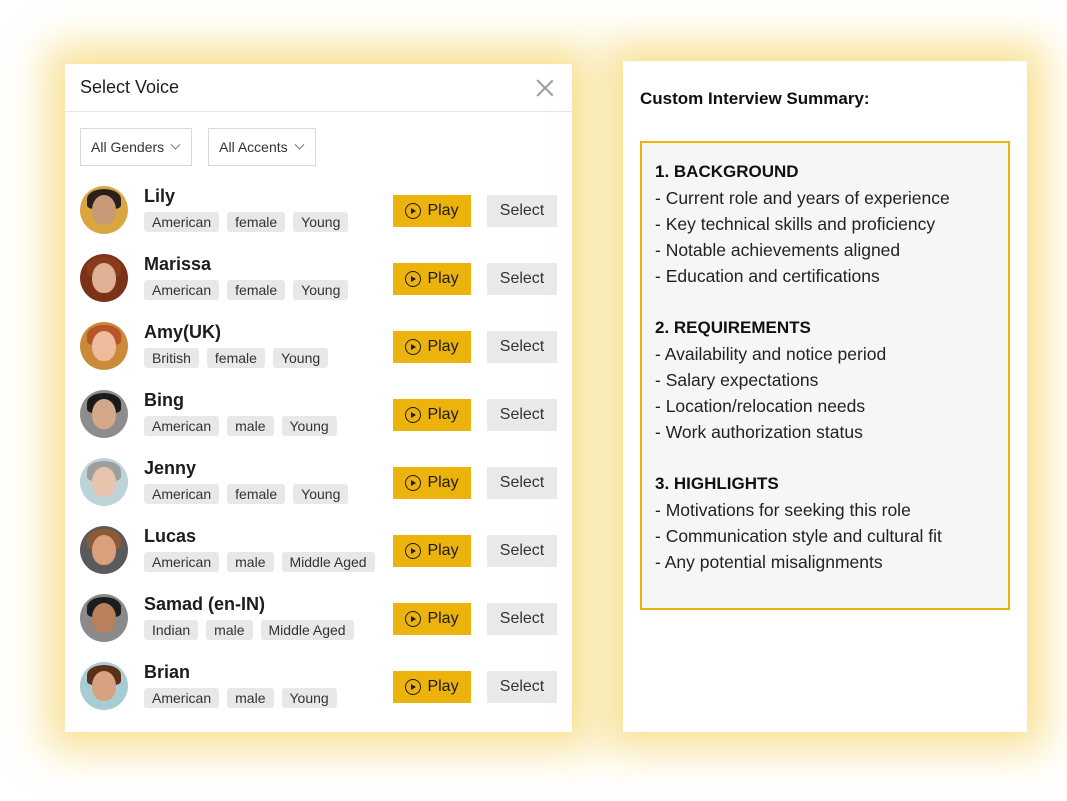  I want to click on voice-info: Samad (en-IN) Indian male Middle Aged, so click(249, 616).